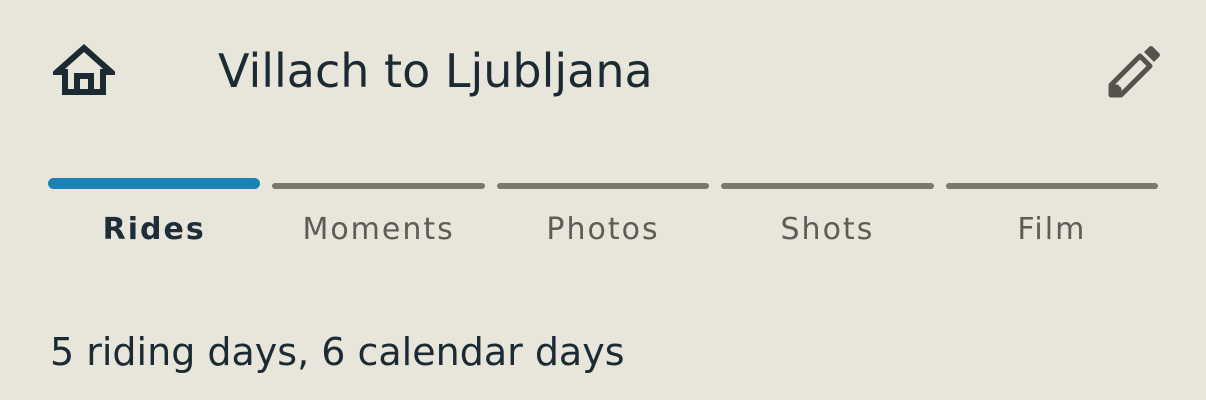  I want to click on tab-shots: Shots, so click(827, 212).